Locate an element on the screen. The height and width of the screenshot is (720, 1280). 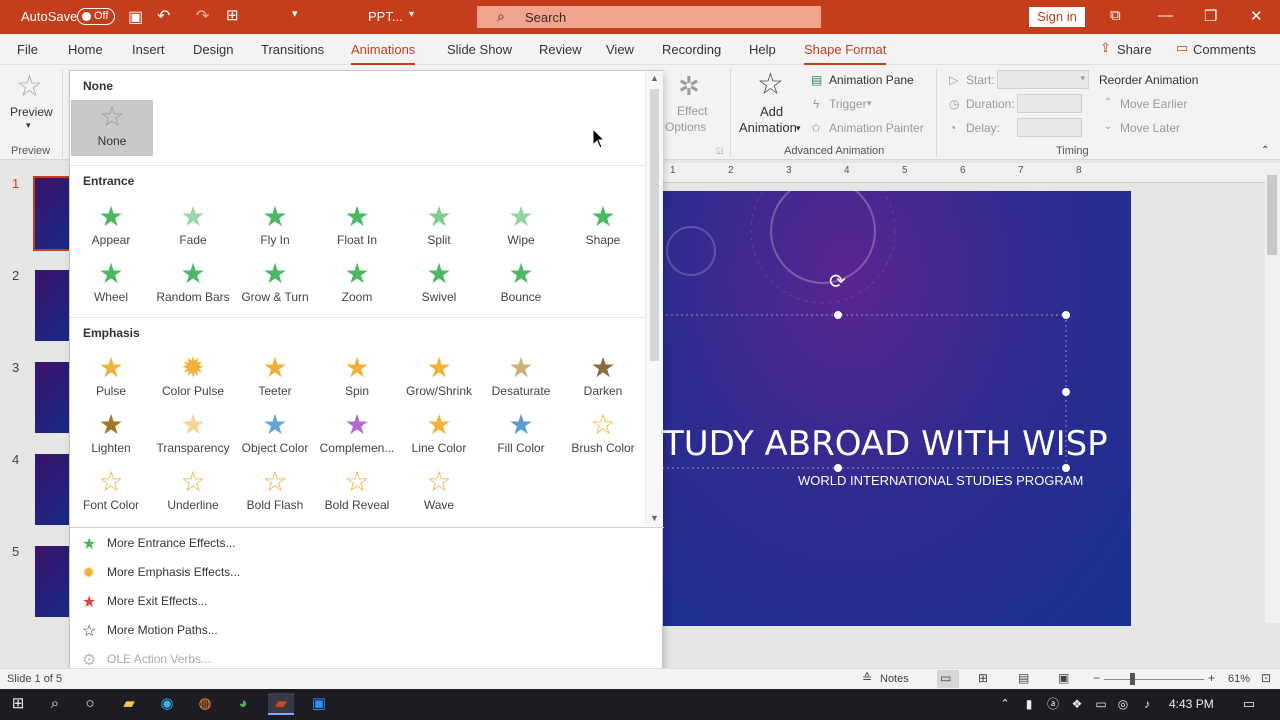
effect-none: ☆ None is located at coordinates (112, 128).